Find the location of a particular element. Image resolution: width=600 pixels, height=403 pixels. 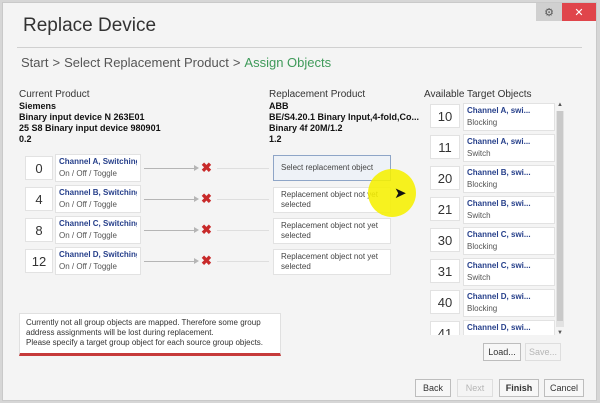

target-object-number: 41 is located at coordinates (445, 328).